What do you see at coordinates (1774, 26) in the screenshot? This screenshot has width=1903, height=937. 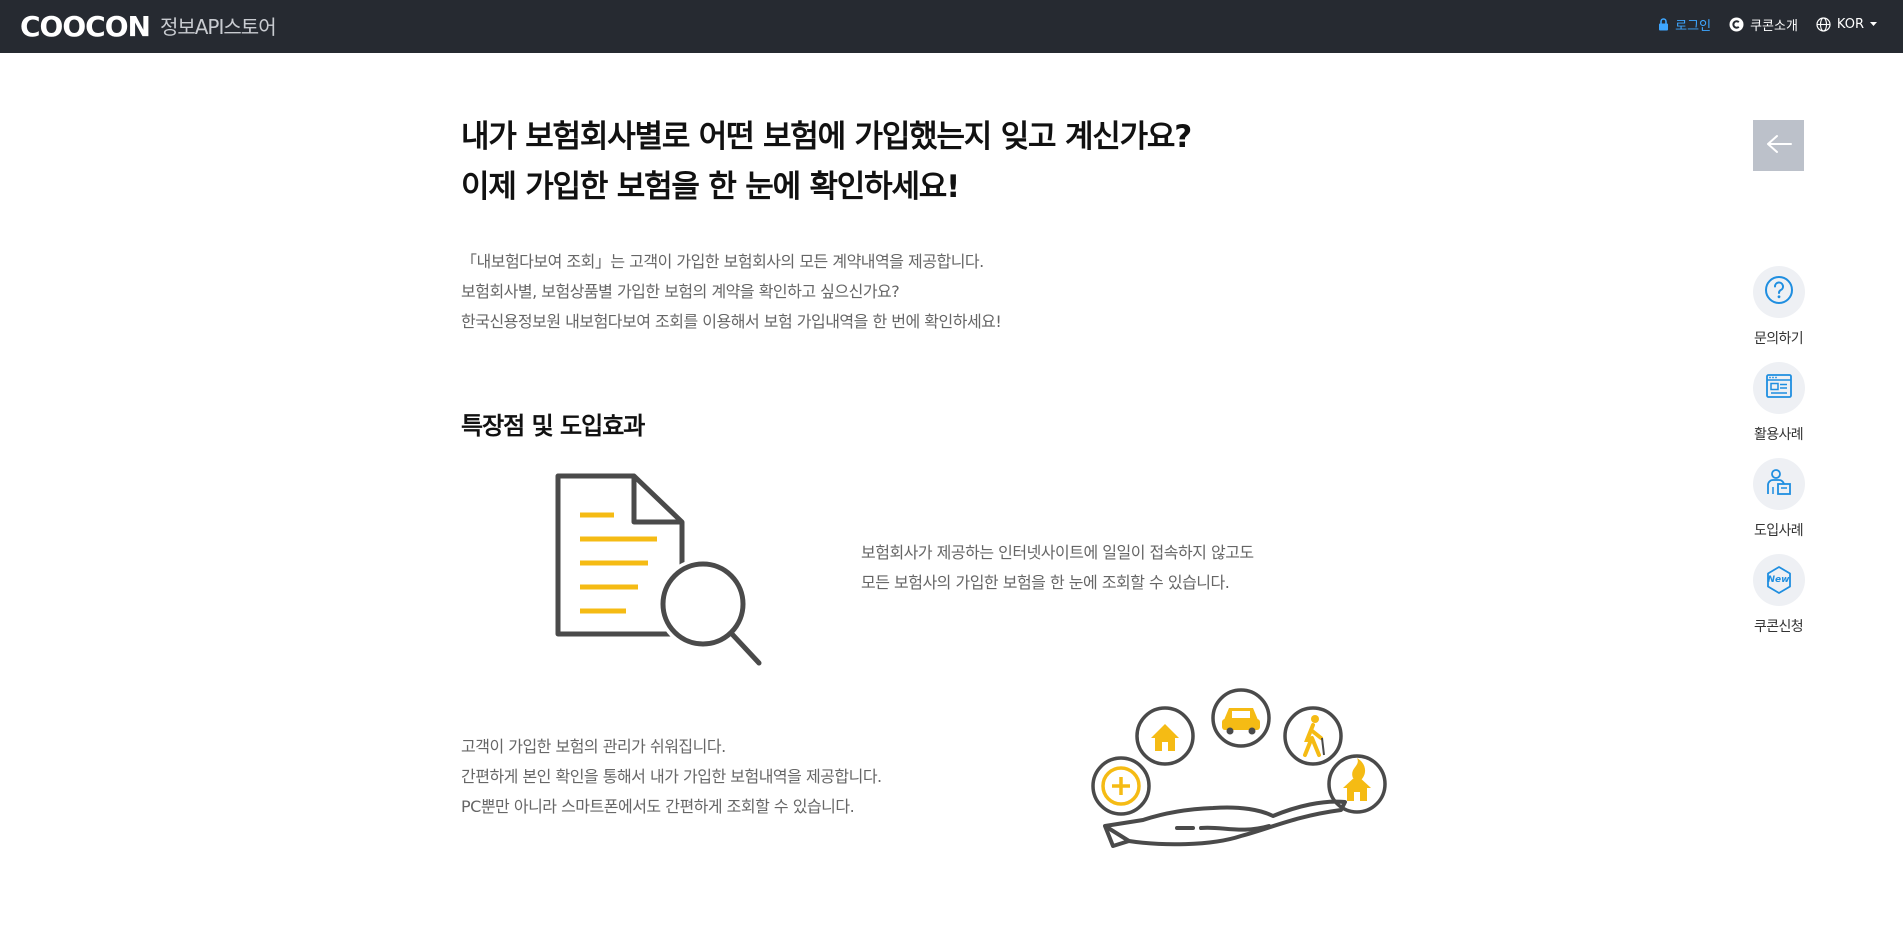 I see `about-label: 쿠콘소개` at bounding box center [1774, 26].